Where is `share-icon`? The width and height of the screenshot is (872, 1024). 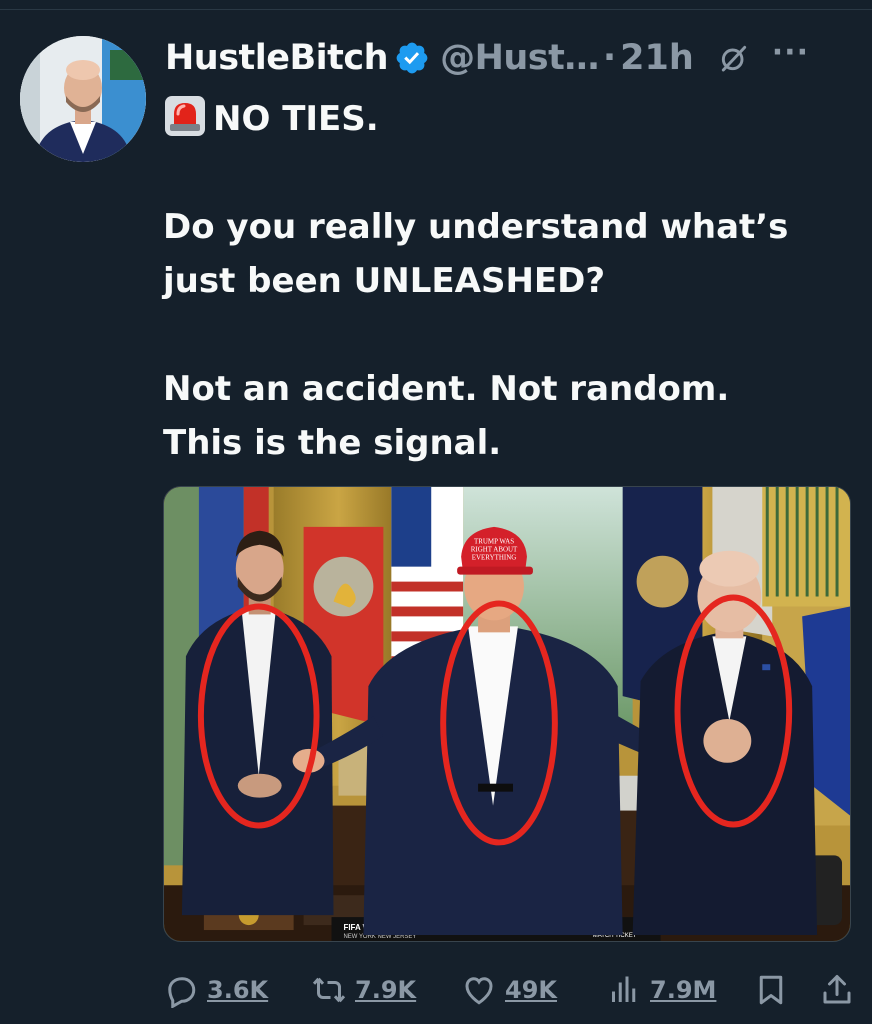
share-icon is located at coordinates (837, 989).